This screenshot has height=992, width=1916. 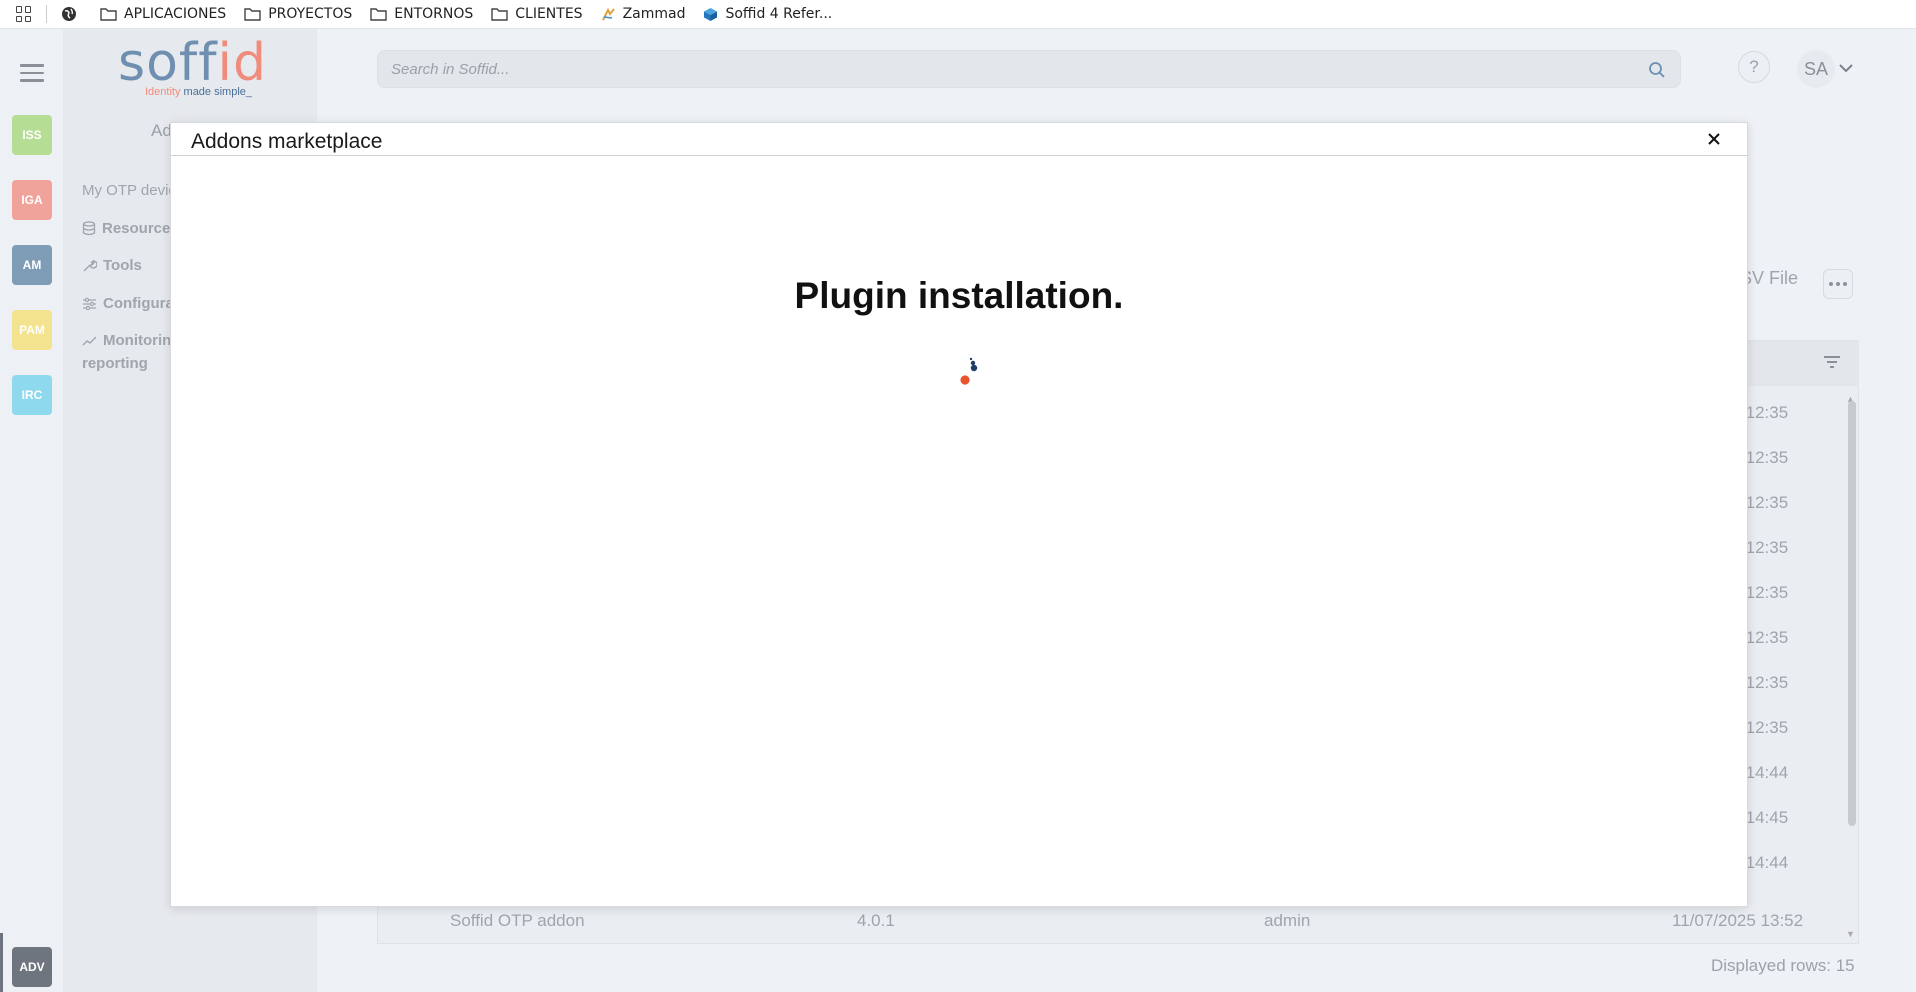 What do you see at coordinates (32, 395) in the screenshot?
I see `app-tile-irc: IRC` at bounding box center [32, 395].